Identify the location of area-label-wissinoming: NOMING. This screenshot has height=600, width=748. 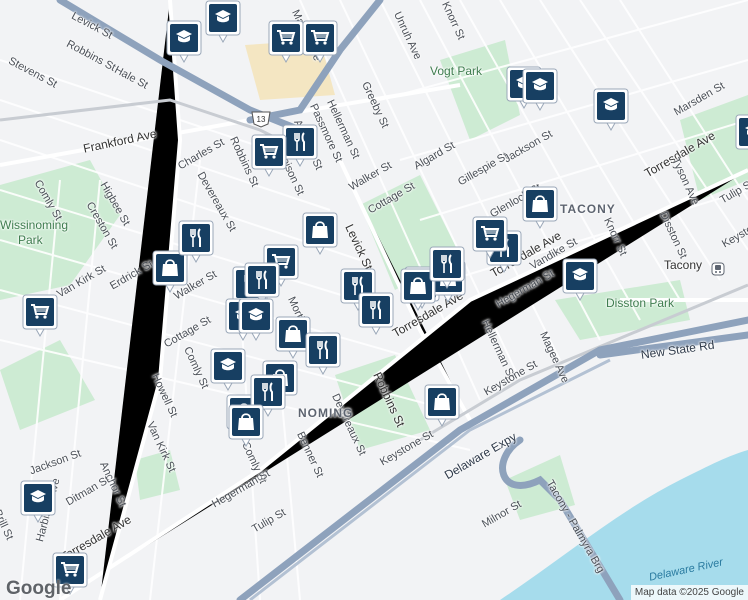
(326, 413).